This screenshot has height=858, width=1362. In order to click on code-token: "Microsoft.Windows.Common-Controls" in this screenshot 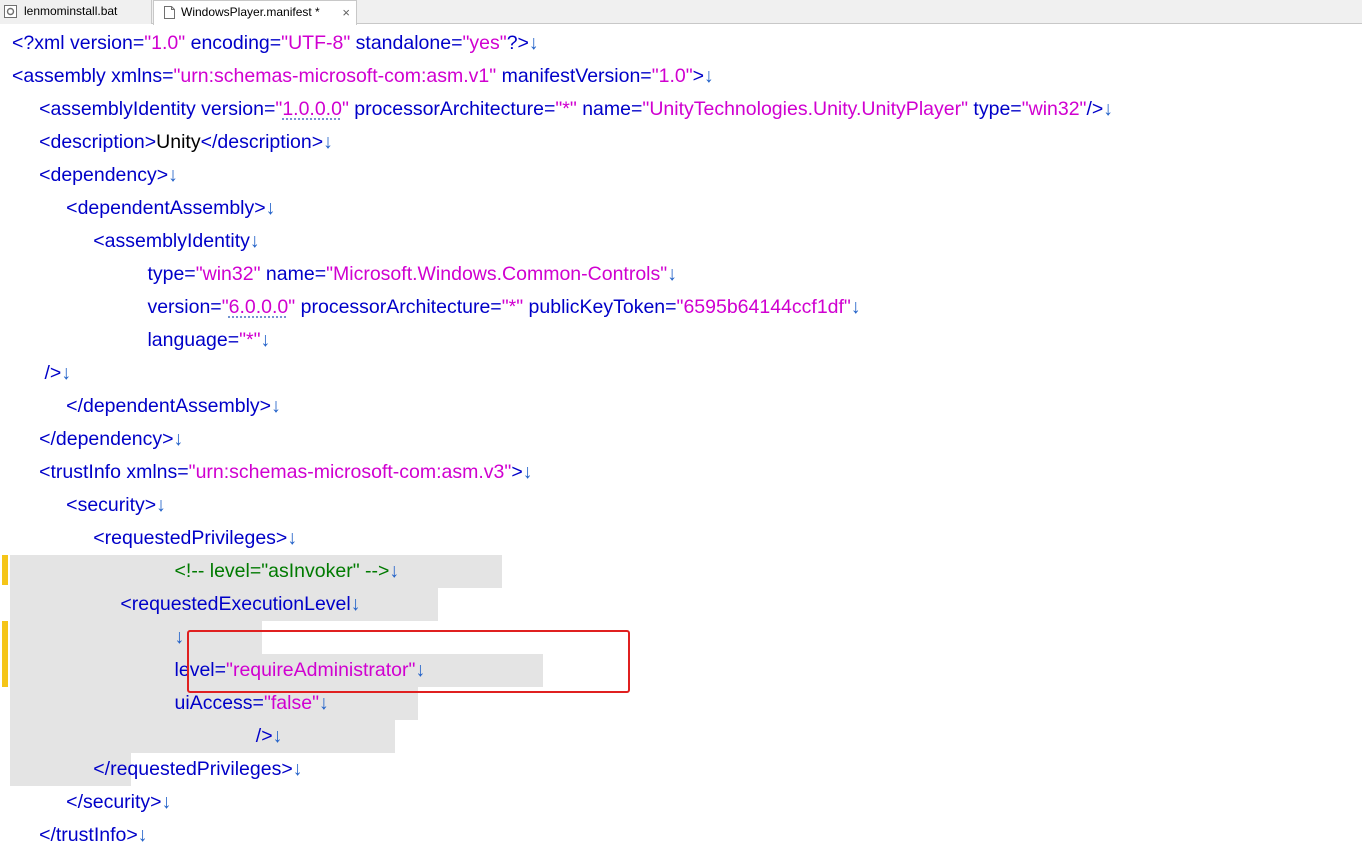, I will do `click(497, 274)`.